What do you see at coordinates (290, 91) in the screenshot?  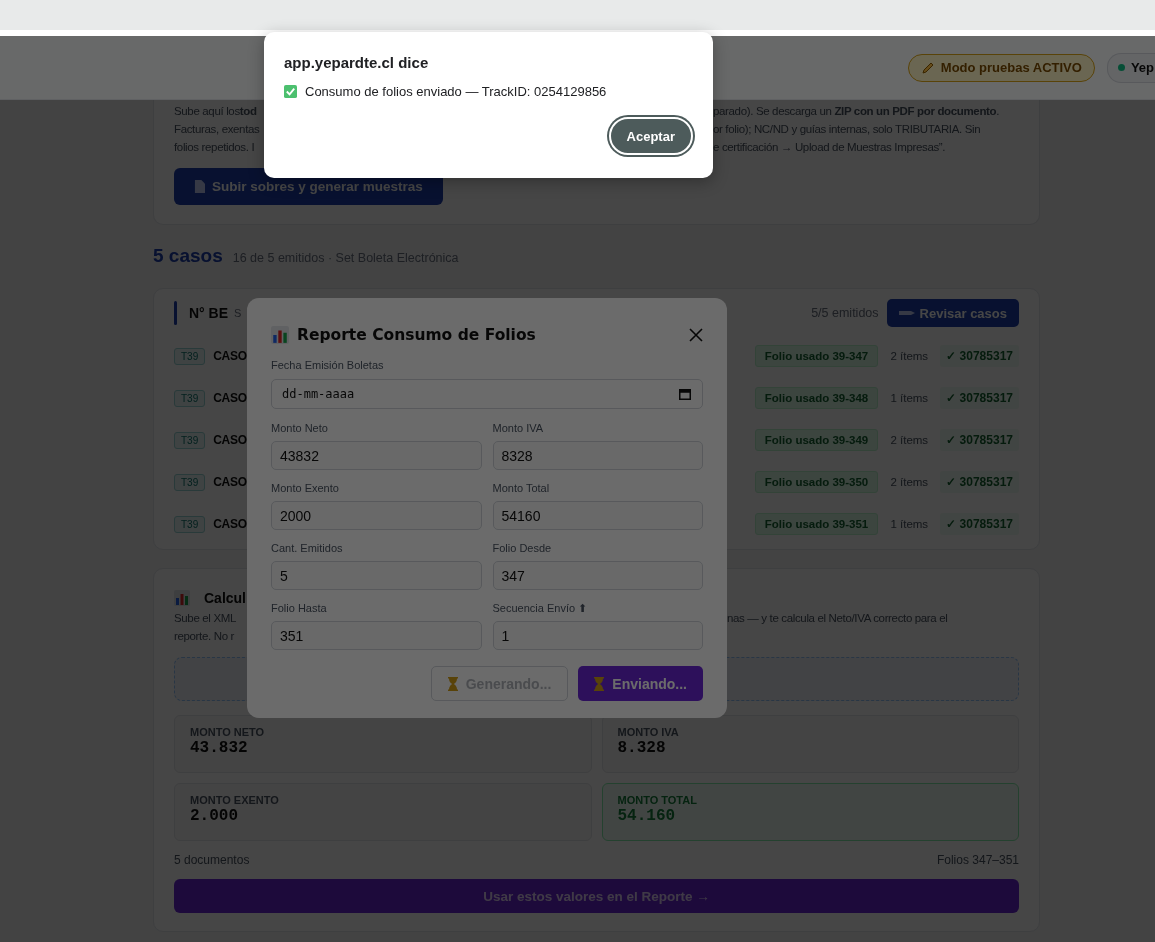 I see `check-icon` at bounding box center [290, 91].